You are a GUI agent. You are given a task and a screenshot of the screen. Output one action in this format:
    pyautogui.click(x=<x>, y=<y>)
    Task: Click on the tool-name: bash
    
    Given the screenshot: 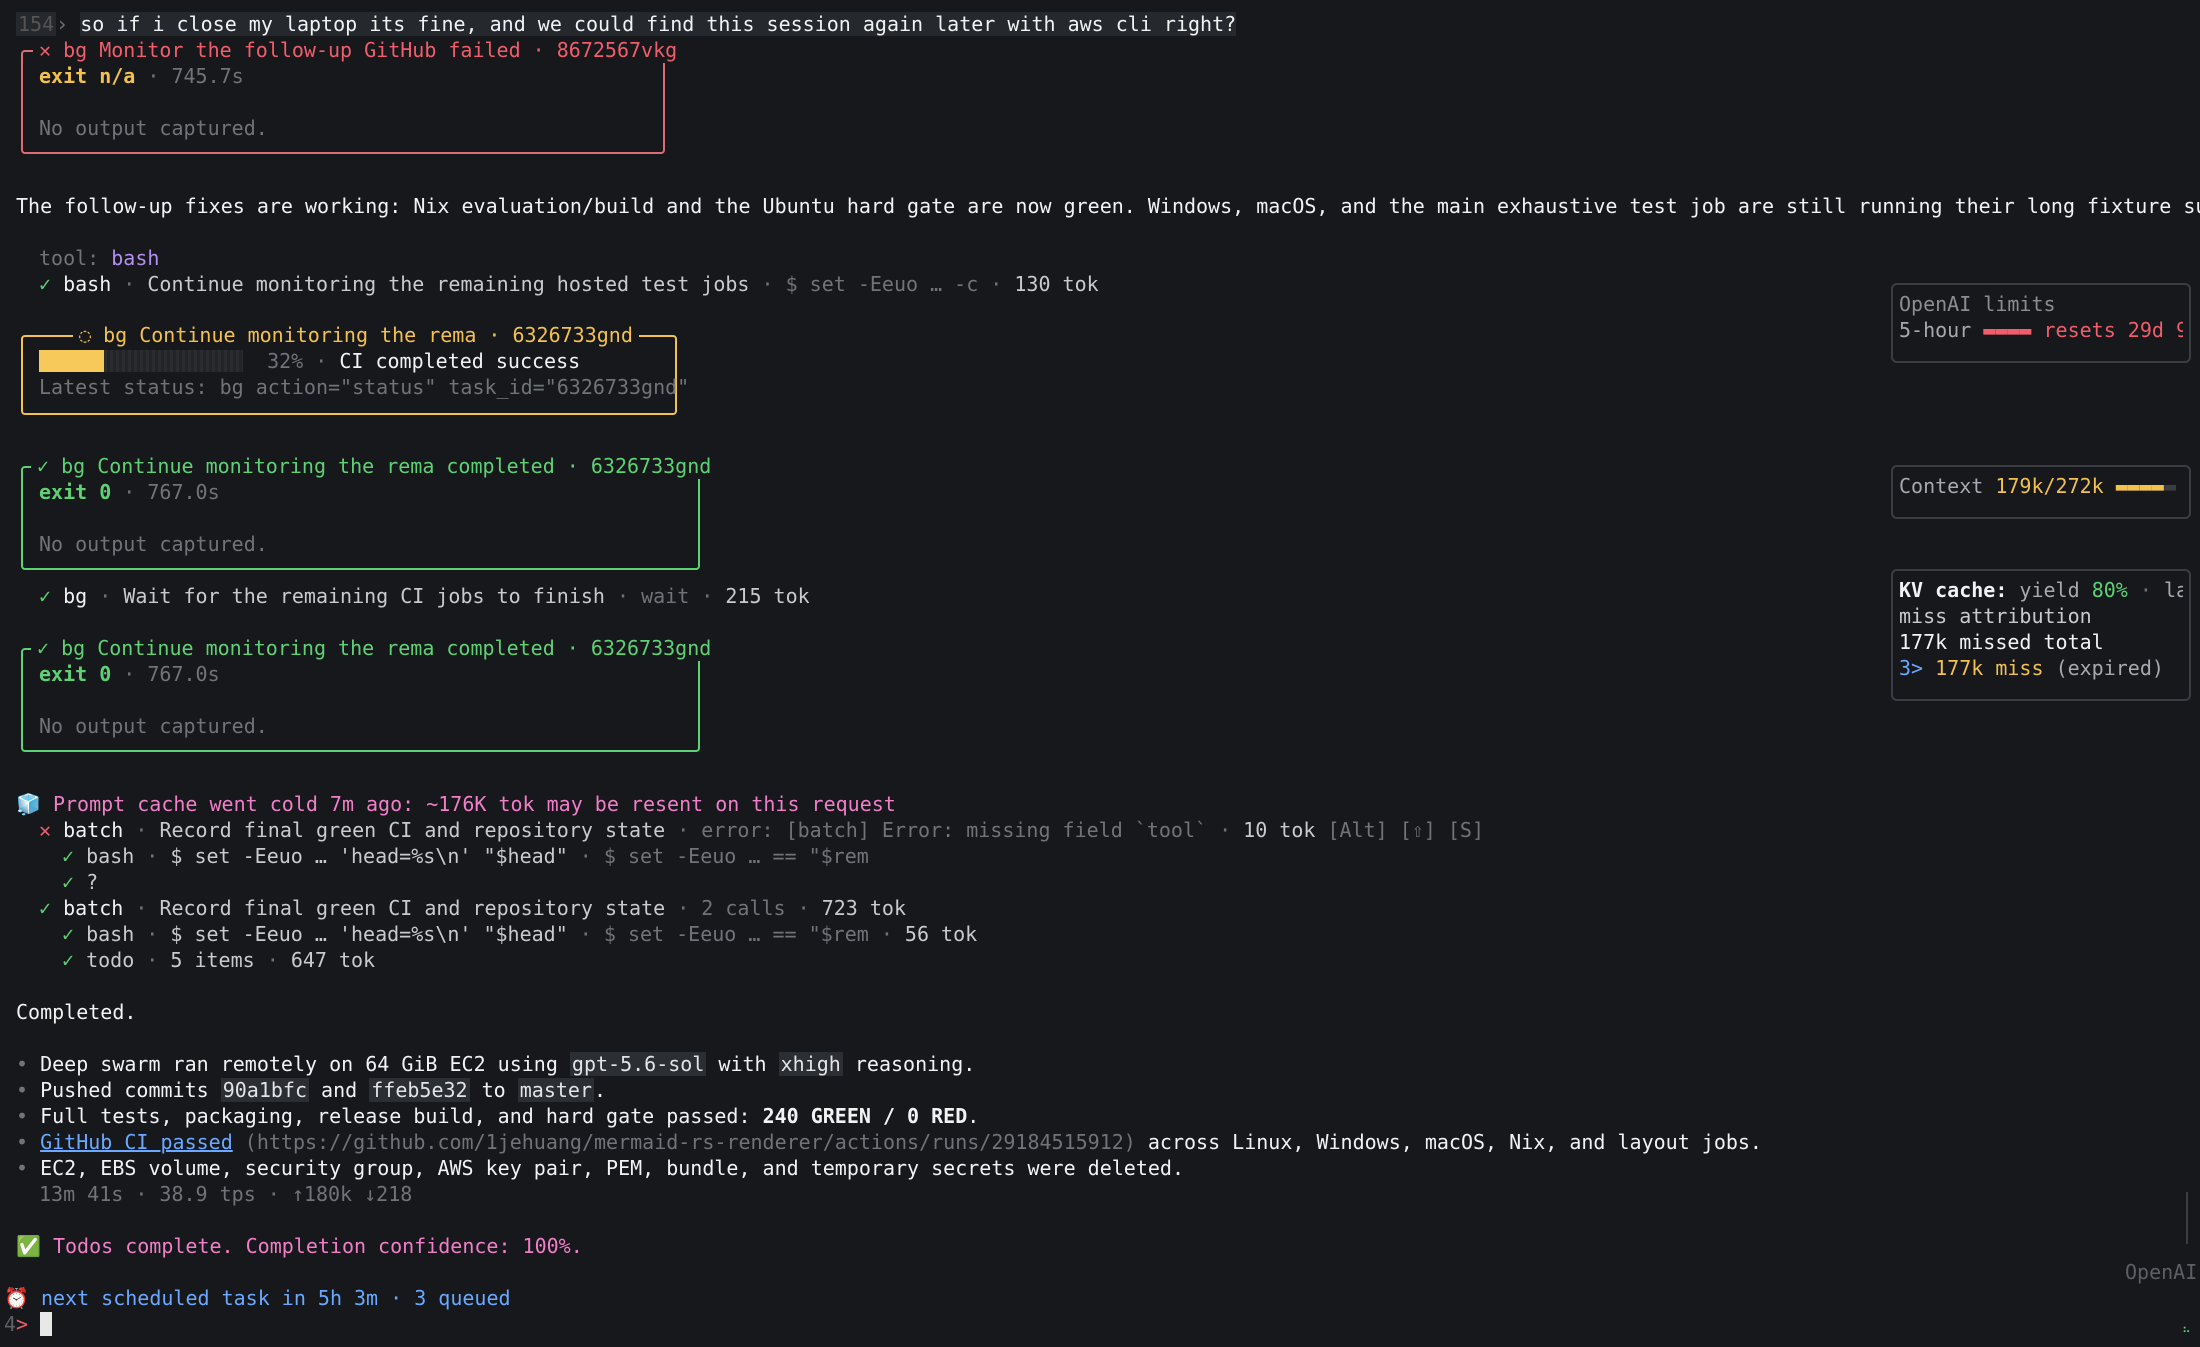 What is the action you would take?
    pyautogui.click(x=135, y=258)
    